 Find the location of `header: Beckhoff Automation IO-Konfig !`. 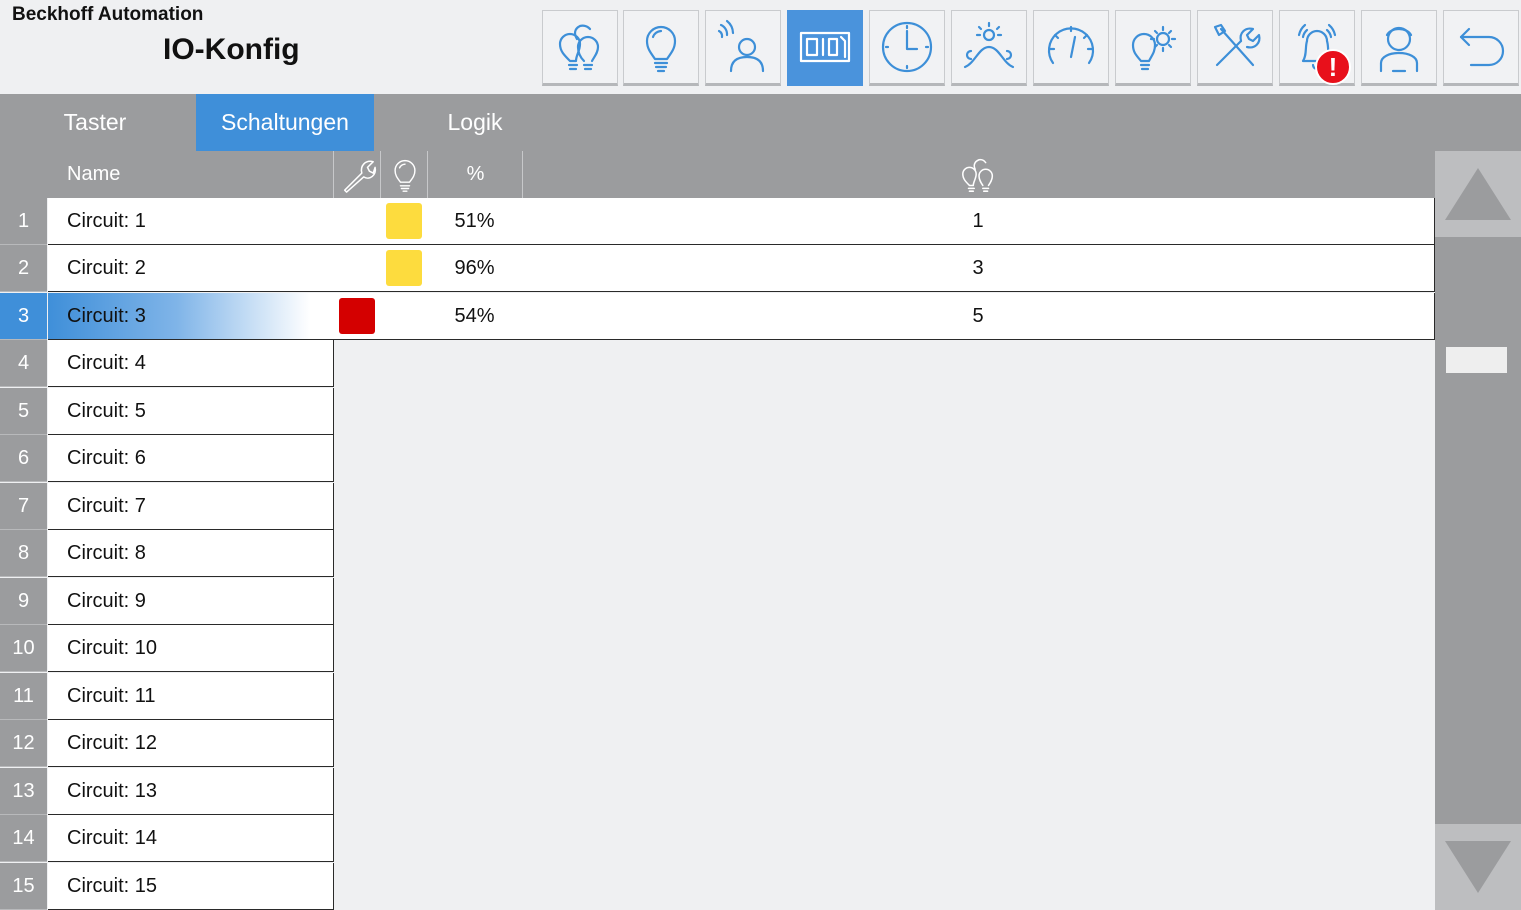

header: Beckhoff Automation IO-Konfig ! is located at coordinates (760, 47).